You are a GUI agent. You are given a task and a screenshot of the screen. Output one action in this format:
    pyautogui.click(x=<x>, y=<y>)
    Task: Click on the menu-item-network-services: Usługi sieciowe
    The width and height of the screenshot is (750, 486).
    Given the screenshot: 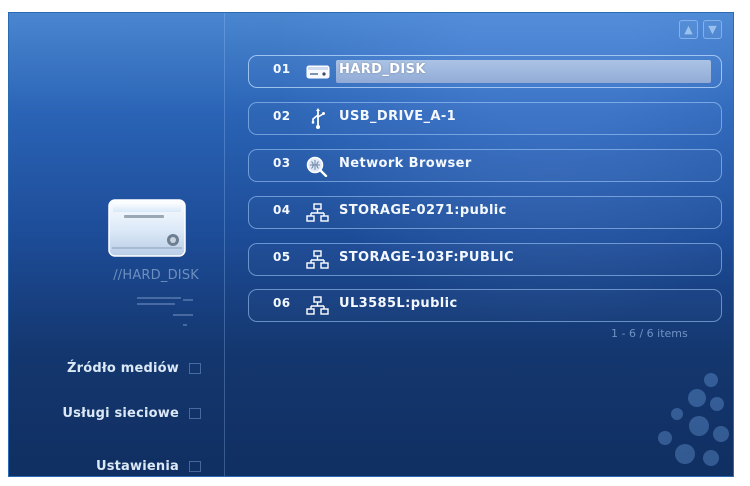 What is the action you would take?
    pyautogui.click(x=131, y=413)
    